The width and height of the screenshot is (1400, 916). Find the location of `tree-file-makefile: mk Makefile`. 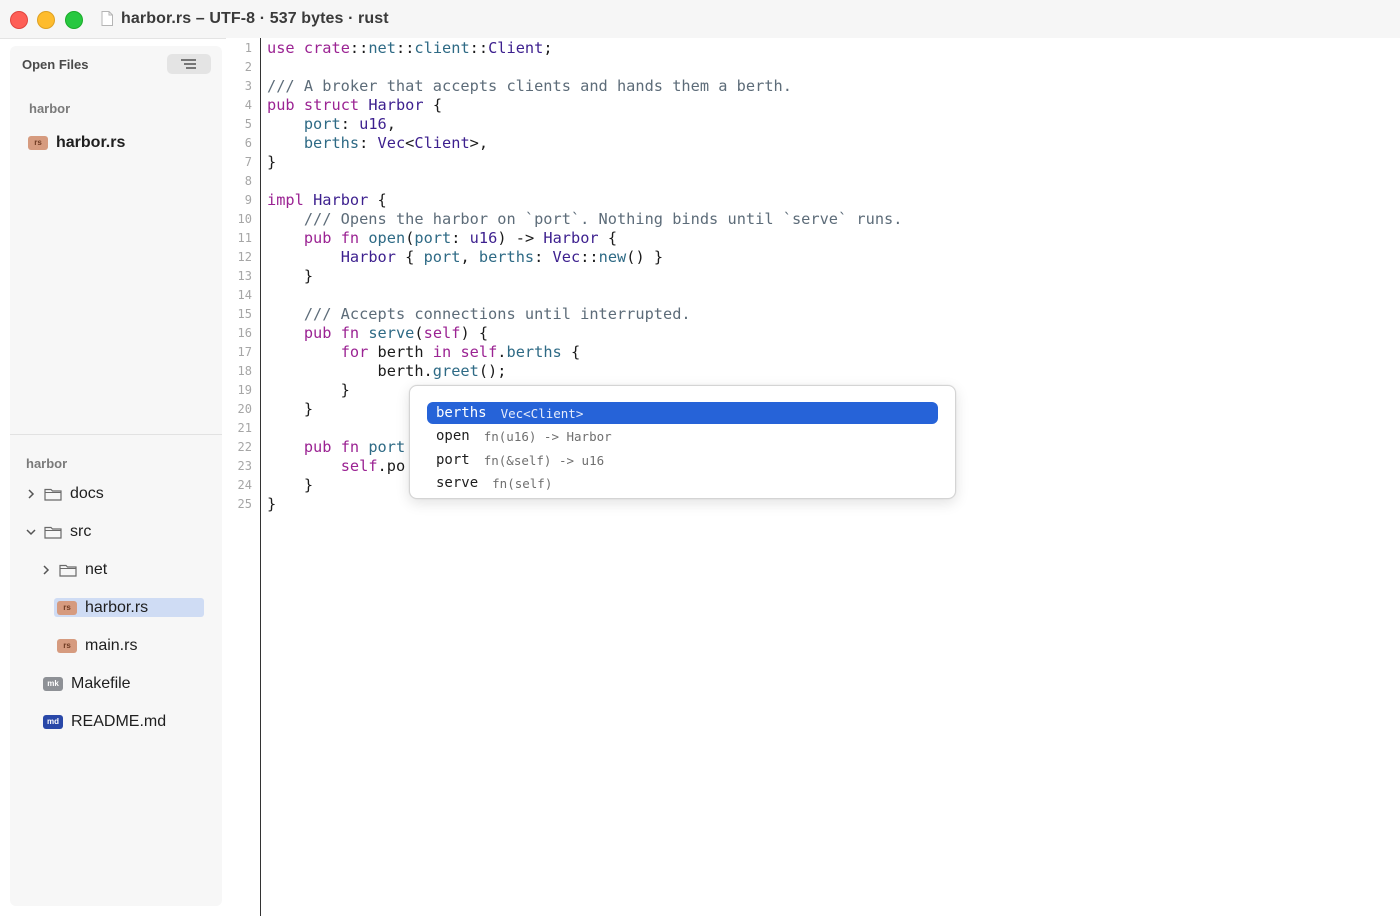

tree-file-makefile: mk Makefile is located at coordinates (87, 684).